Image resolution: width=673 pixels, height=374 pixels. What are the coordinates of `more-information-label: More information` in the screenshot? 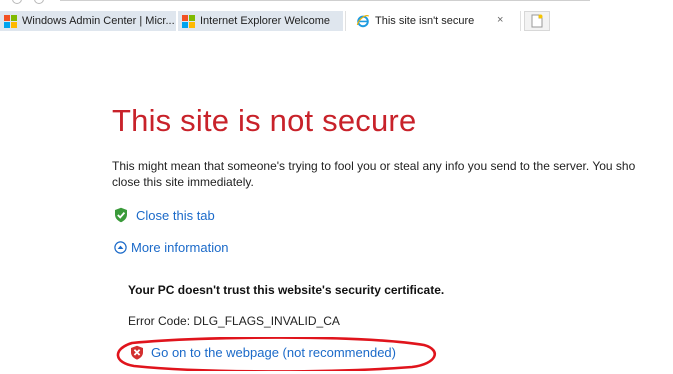 It's located at (180, 247).